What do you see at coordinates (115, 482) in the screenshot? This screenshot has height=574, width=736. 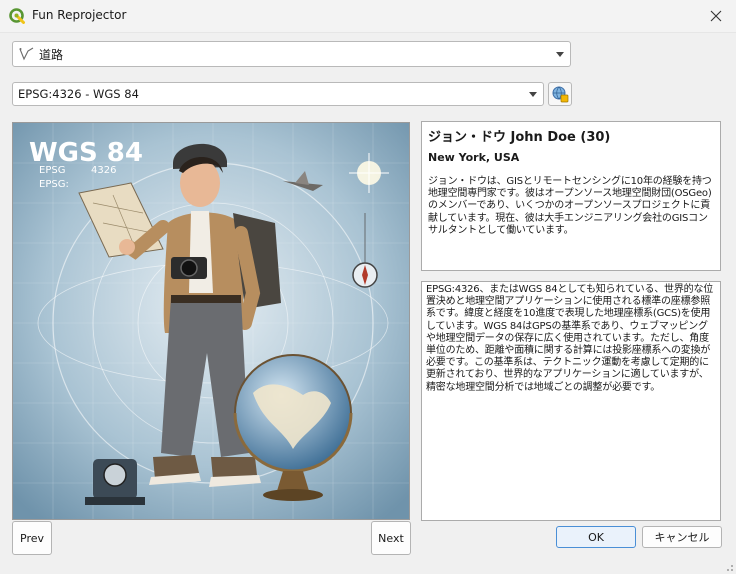 I see `vintage-device` at bounding box center [115, 482].